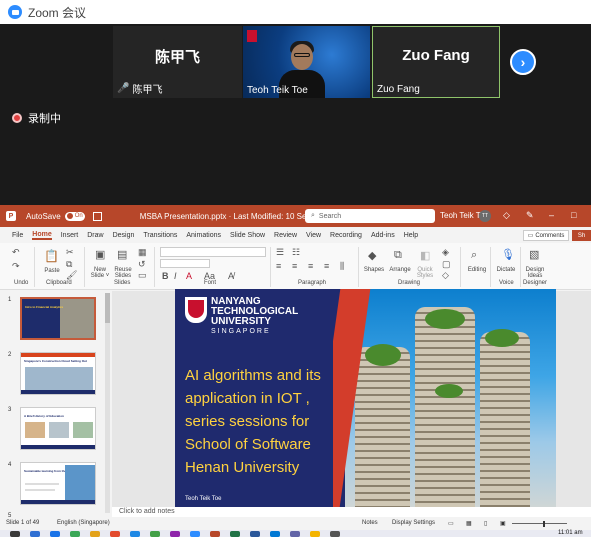 The height and width of the screenshot is (537, 591). I want to click on participant-tile-1: 陈甲飞 🎤 陈甲飞, so click(177, 62).